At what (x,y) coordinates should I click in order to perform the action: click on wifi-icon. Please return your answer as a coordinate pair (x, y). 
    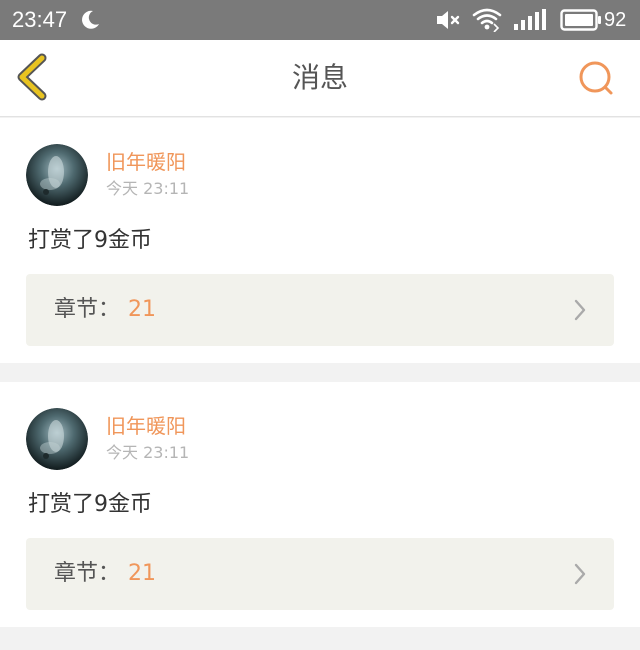
    Looking at the image, I should click on (487, 20).